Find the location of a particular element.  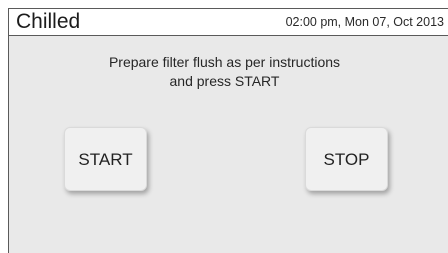

instruction-line-1: Prepare filter flush as per instructions is located at coordinates (224, 62).